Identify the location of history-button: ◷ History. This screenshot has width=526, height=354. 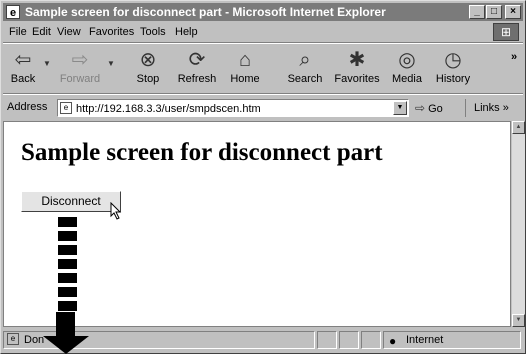
(453, 68).